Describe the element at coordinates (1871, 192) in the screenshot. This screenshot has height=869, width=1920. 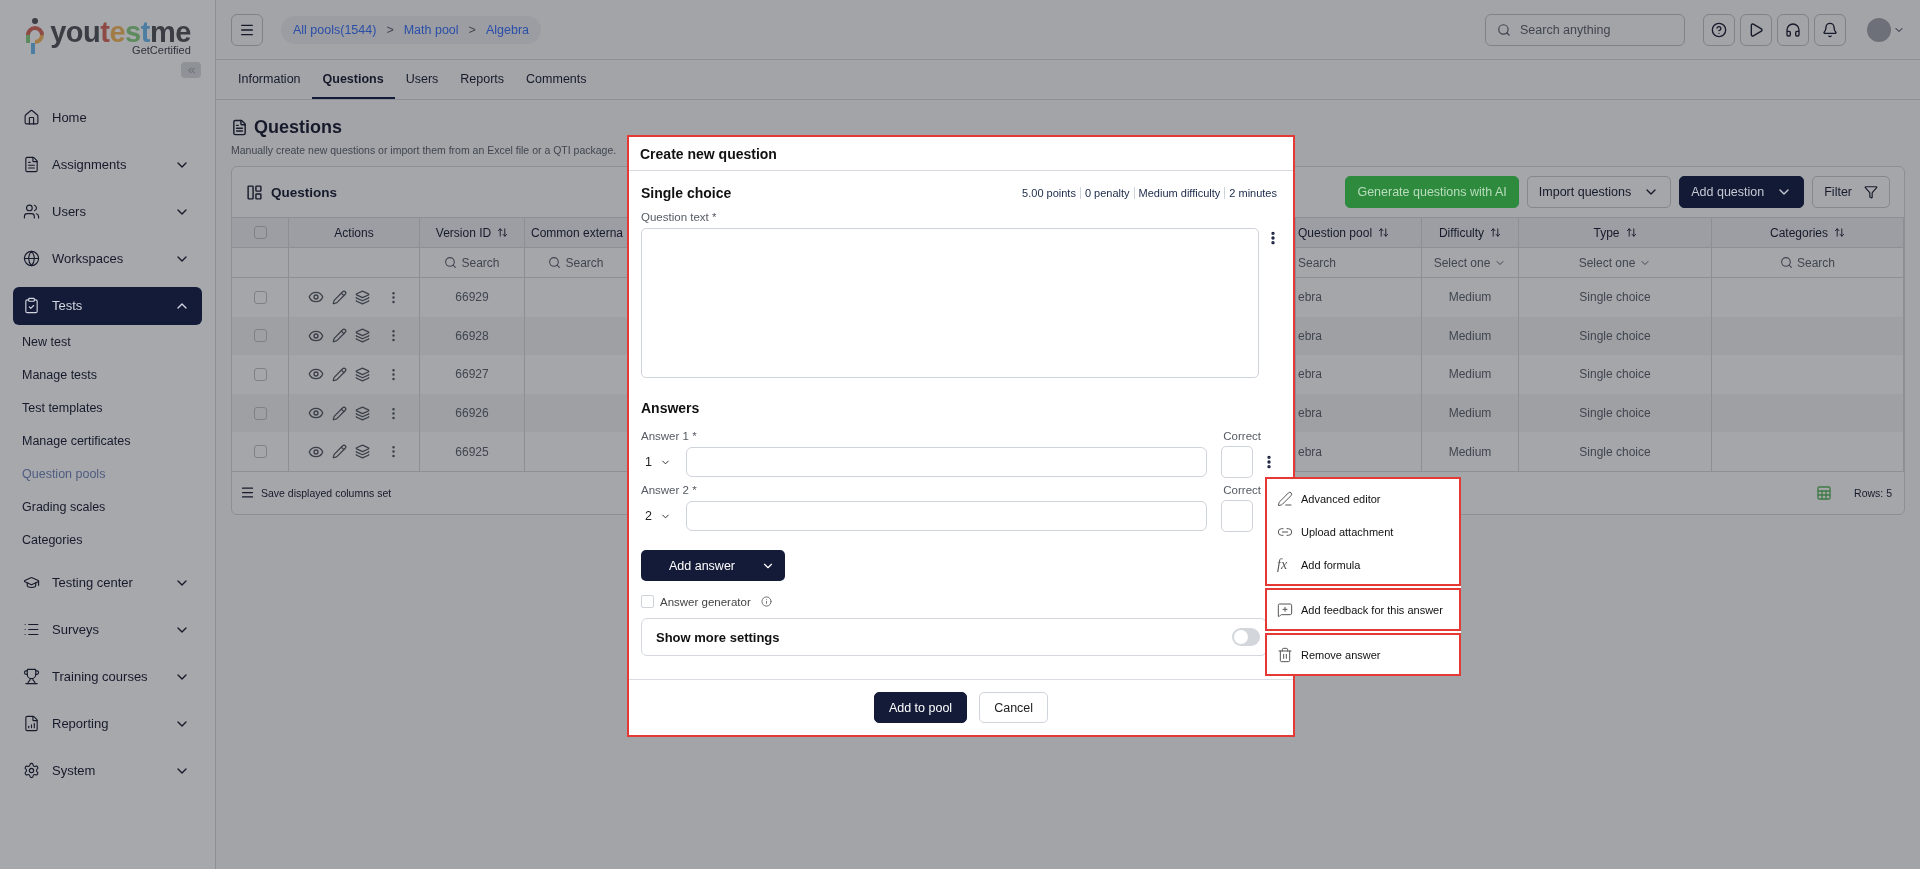
I see `filter-icon` at that location.